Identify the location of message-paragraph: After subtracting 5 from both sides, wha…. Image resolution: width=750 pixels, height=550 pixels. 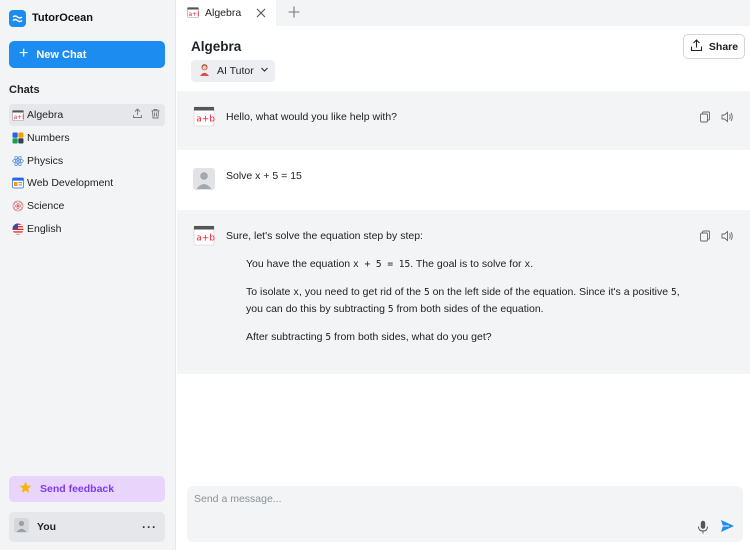
(466, 337).